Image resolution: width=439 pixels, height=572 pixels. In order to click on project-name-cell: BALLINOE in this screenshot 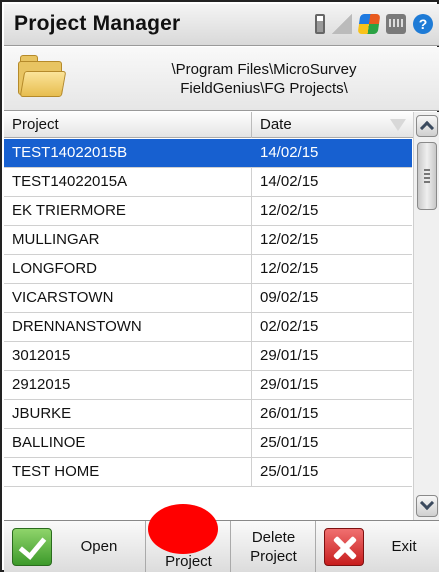, I will do `click(128, 443)`.